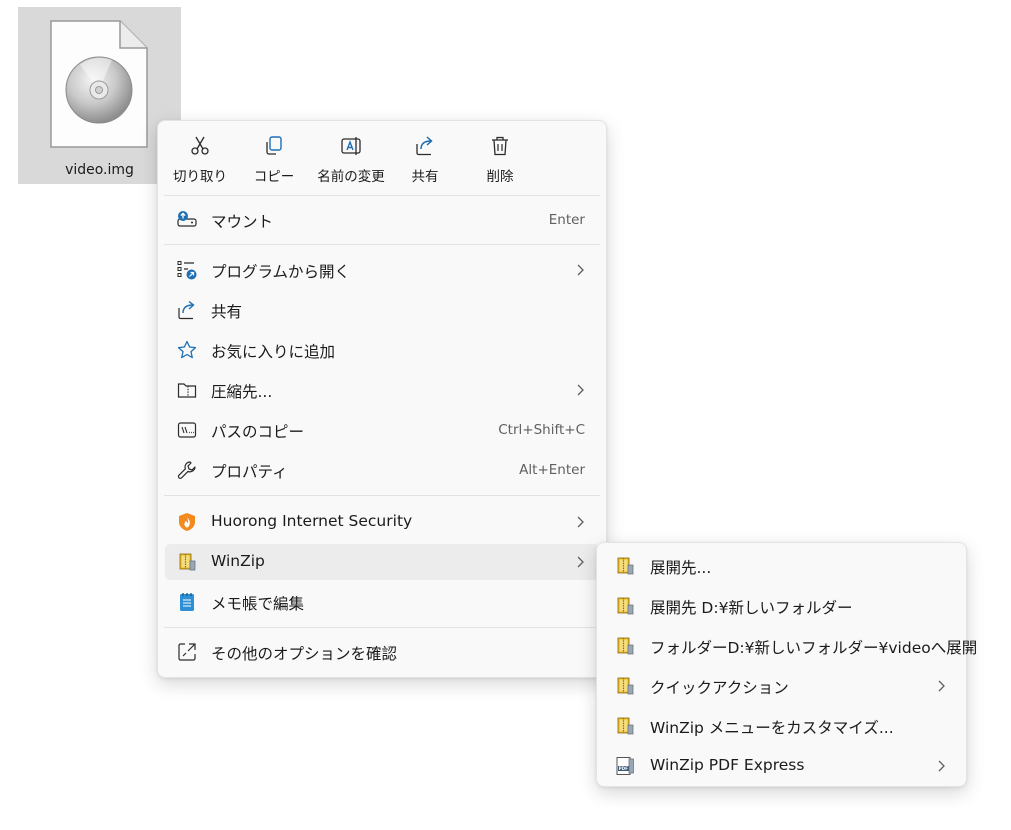 The width and height of the screenshot is (1011, 830). I want to click on trash-icon, so click(500, 146).